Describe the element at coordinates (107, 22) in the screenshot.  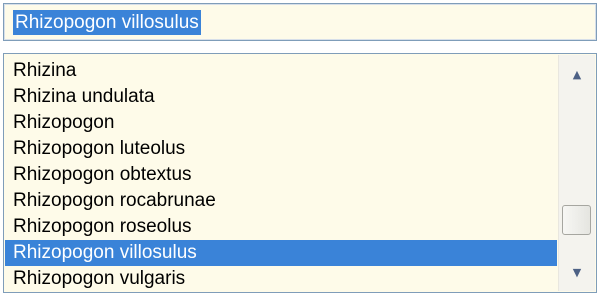
I see `combo-edit-text: Rhizopogon villosulus` at that location.